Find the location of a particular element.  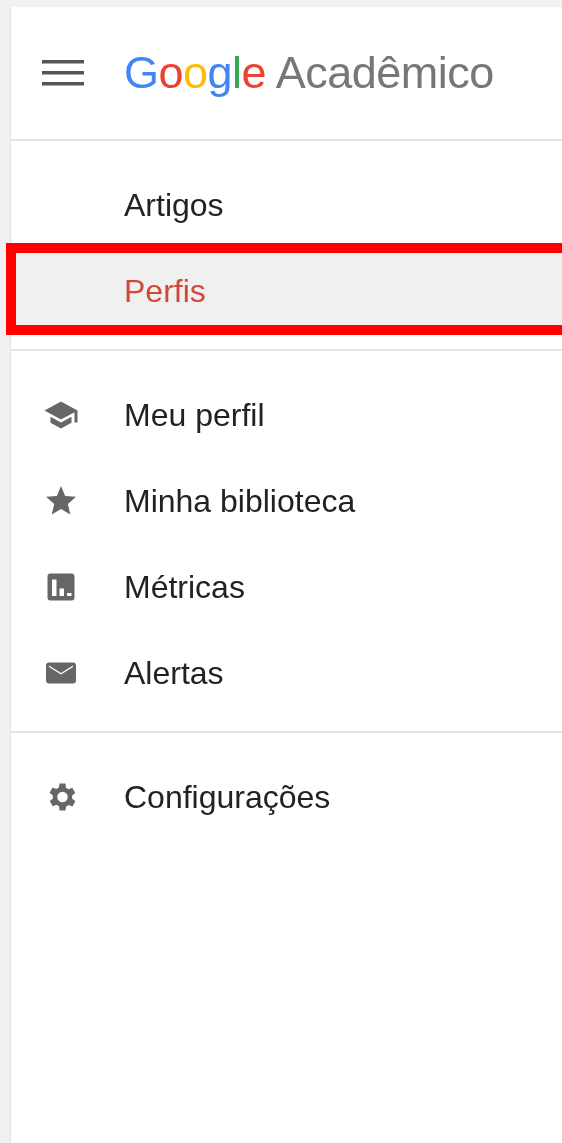

menu-item: Métricas is located at coordinates (286, 587).